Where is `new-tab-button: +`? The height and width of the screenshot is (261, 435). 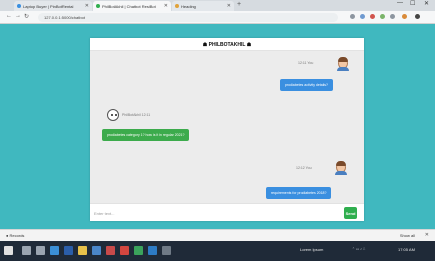 new-tab-button: + is located at coordinates (239, 4).